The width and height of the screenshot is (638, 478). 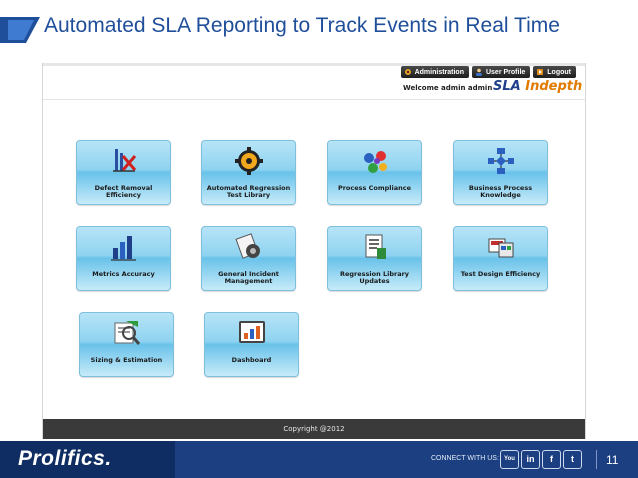 What do you see at coordinates (500, 191) in the screenshot?
I see `tile-label: Business Process Knowledge` at bounding box center [500, 191].